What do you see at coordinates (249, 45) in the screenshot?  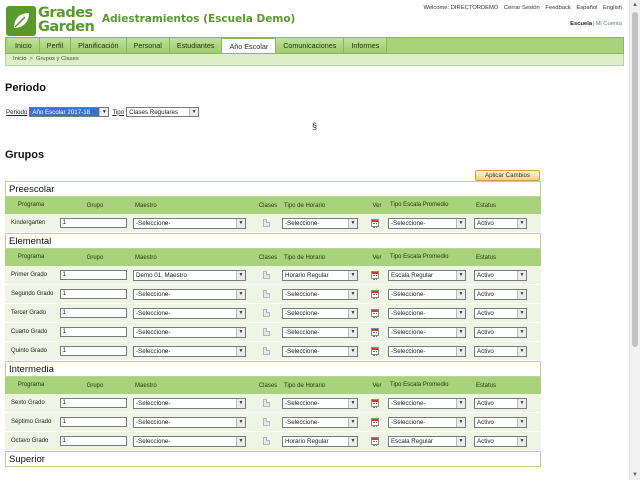 I see `tab-ano-escolar: Año Escolar` at bounding box center [249, 45].